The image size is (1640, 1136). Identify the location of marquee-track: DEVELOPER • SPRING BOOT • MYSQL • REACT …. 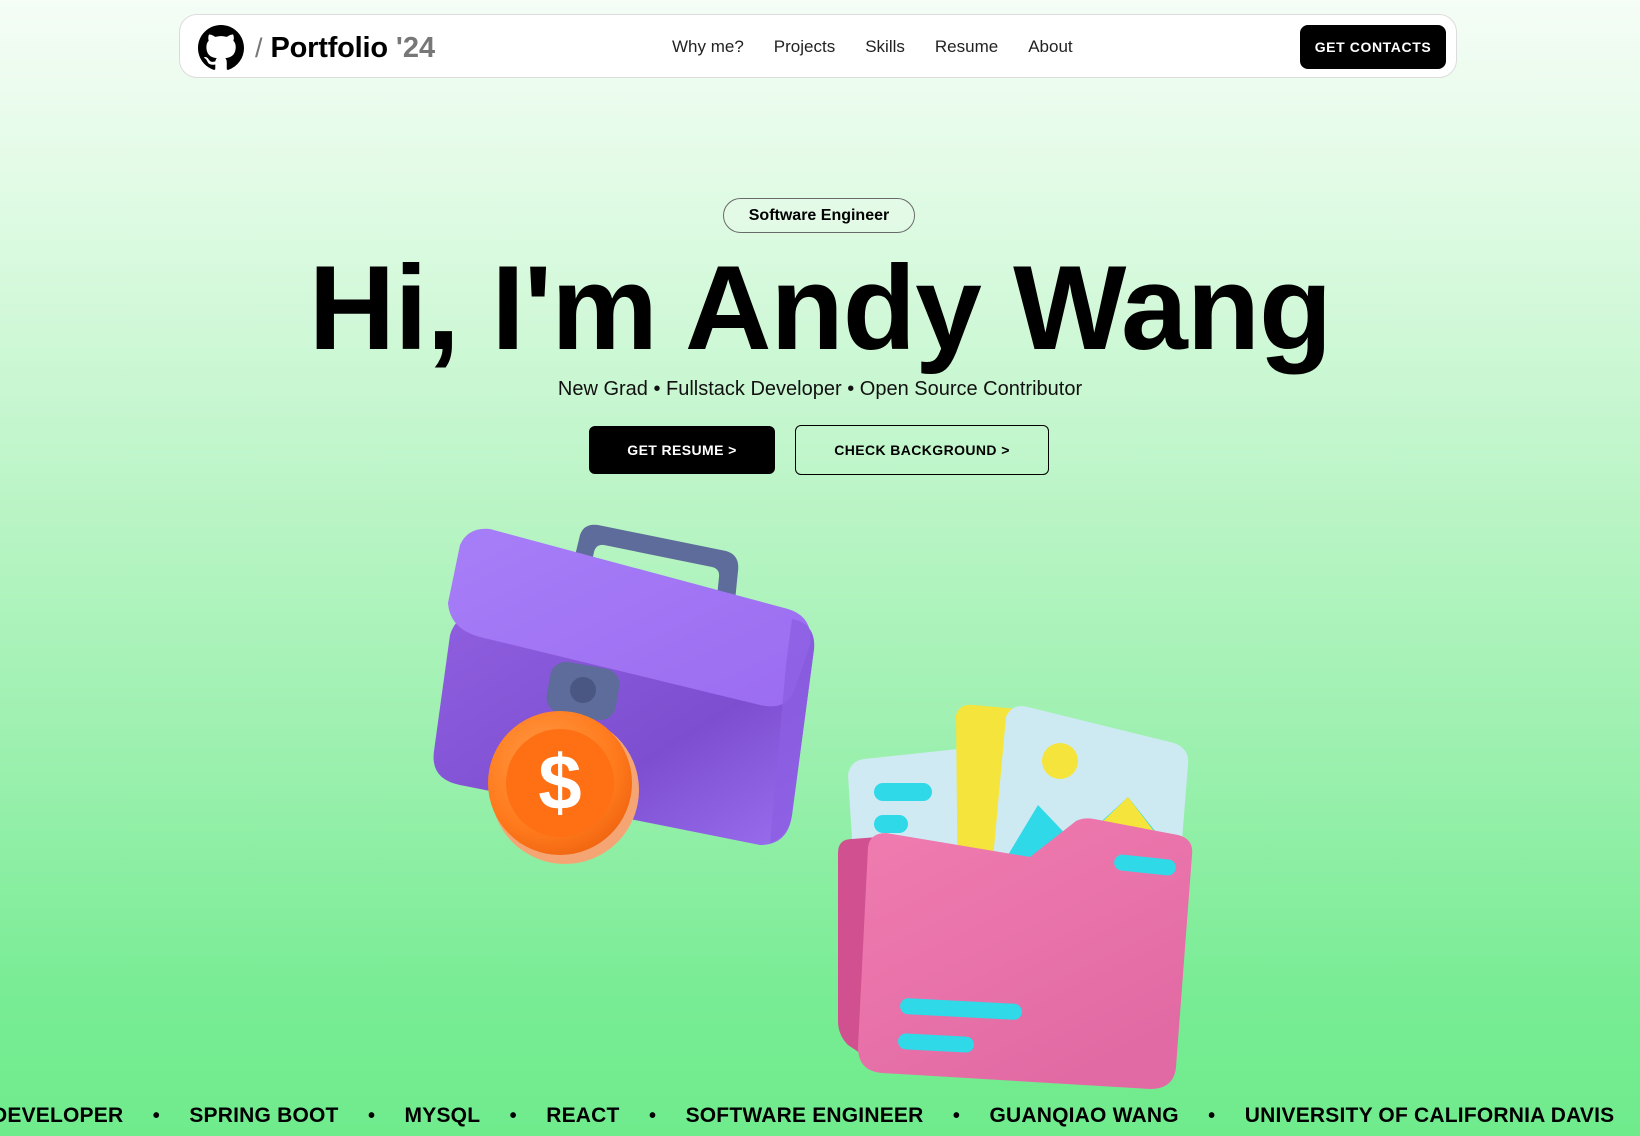
(820, 1116).